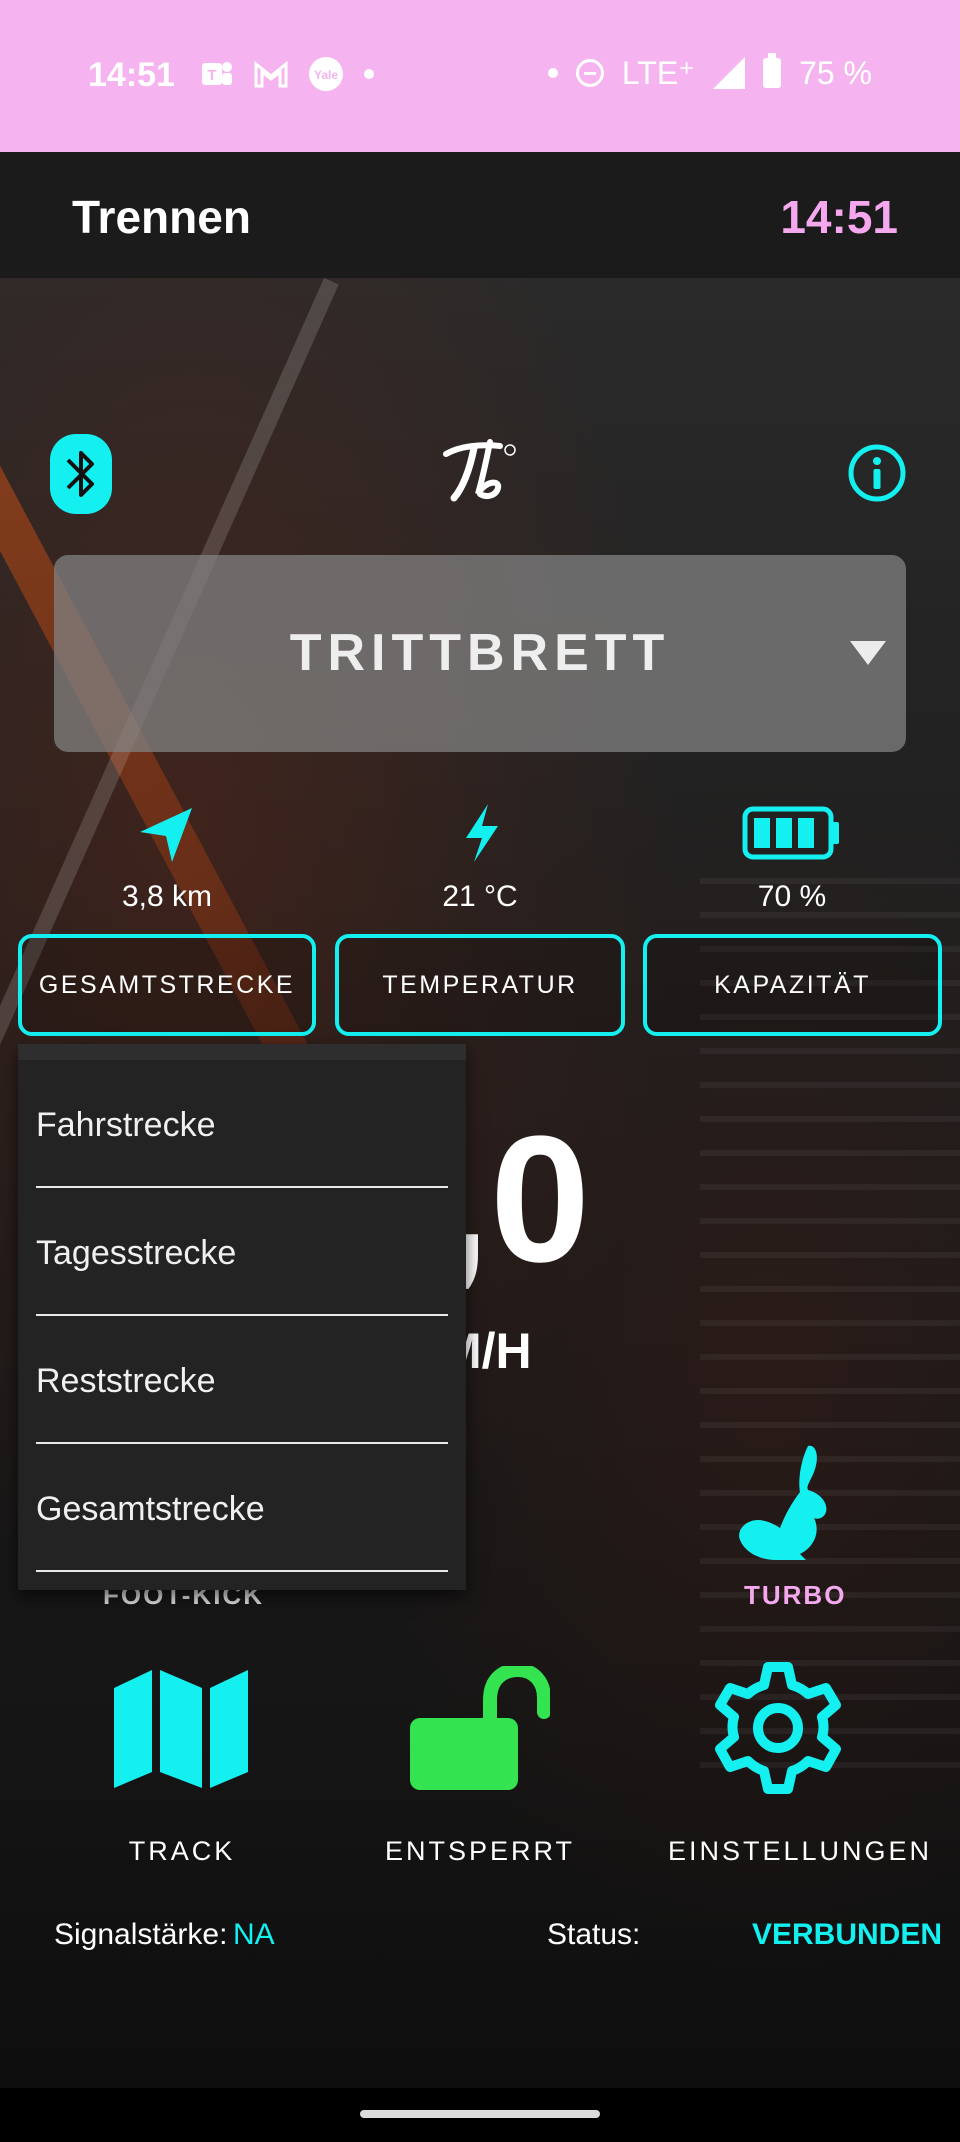 The width and height of the screenshot is (960, 2142). I want to click on notification-icons: T Yale, so click(287, 74).